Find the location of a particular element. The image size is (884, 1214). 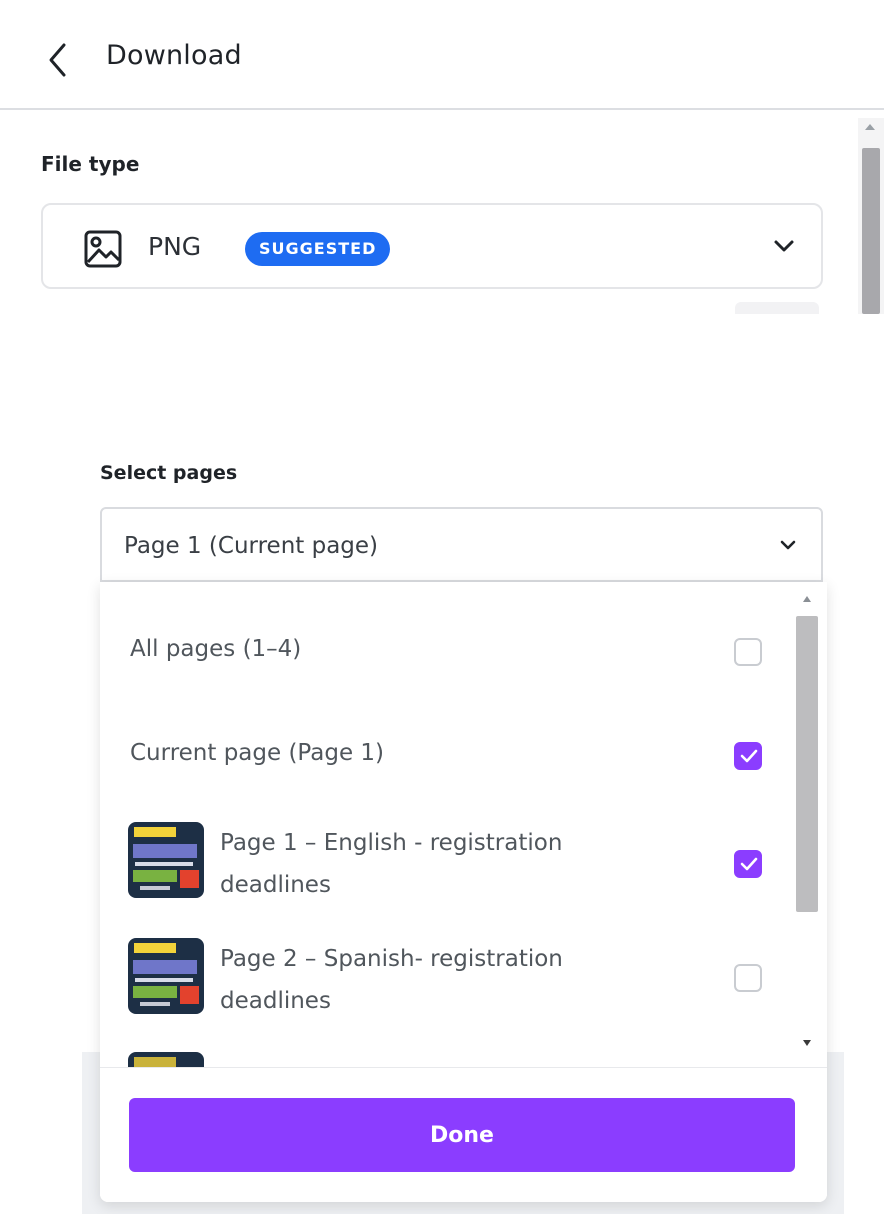

file-type-value: PNG is located at coordinates (175, 246).